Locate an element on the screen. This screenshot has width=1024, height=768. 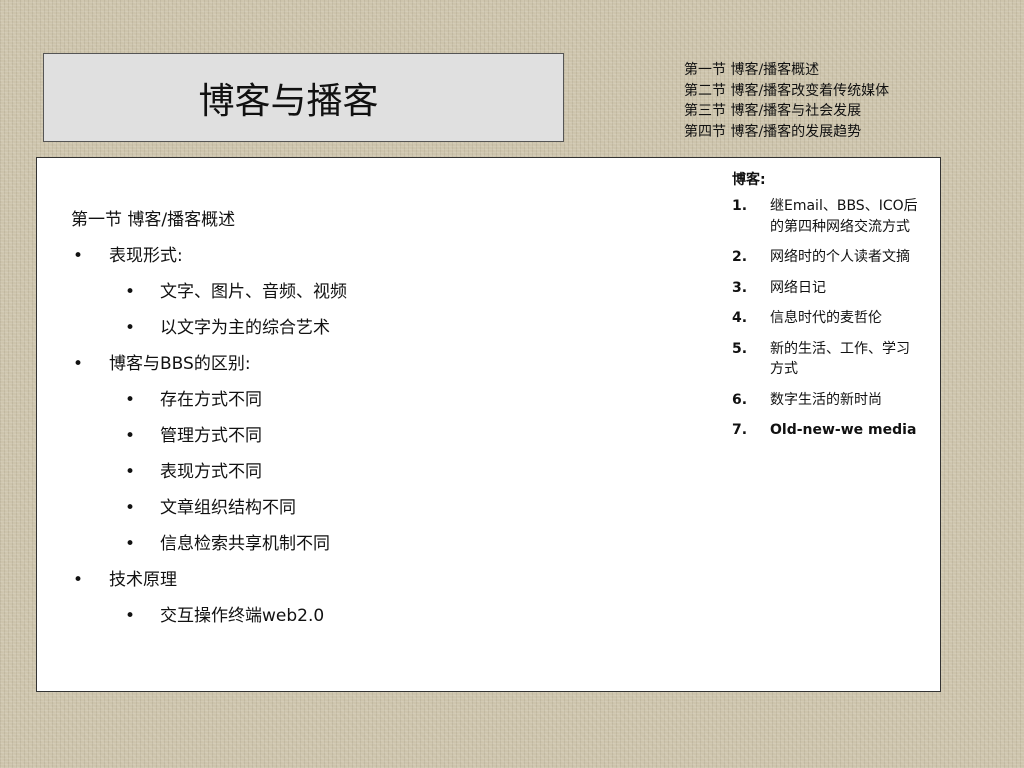
list-item-text: 博客与BBS的区别: is located at coordinates (180, 364).